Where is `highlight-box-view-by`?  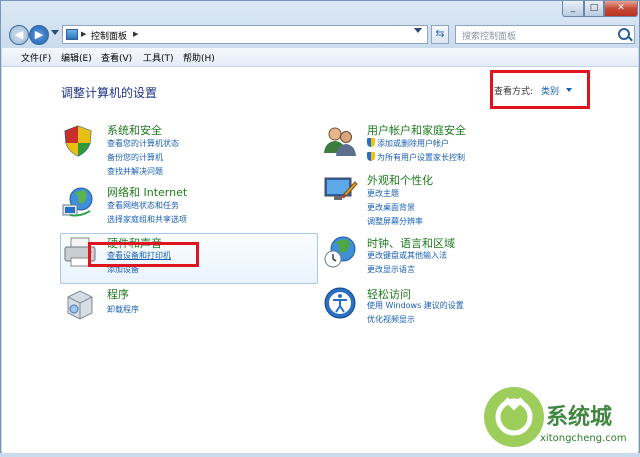
highlight-box-view-by is located at coordinates (540, 89).